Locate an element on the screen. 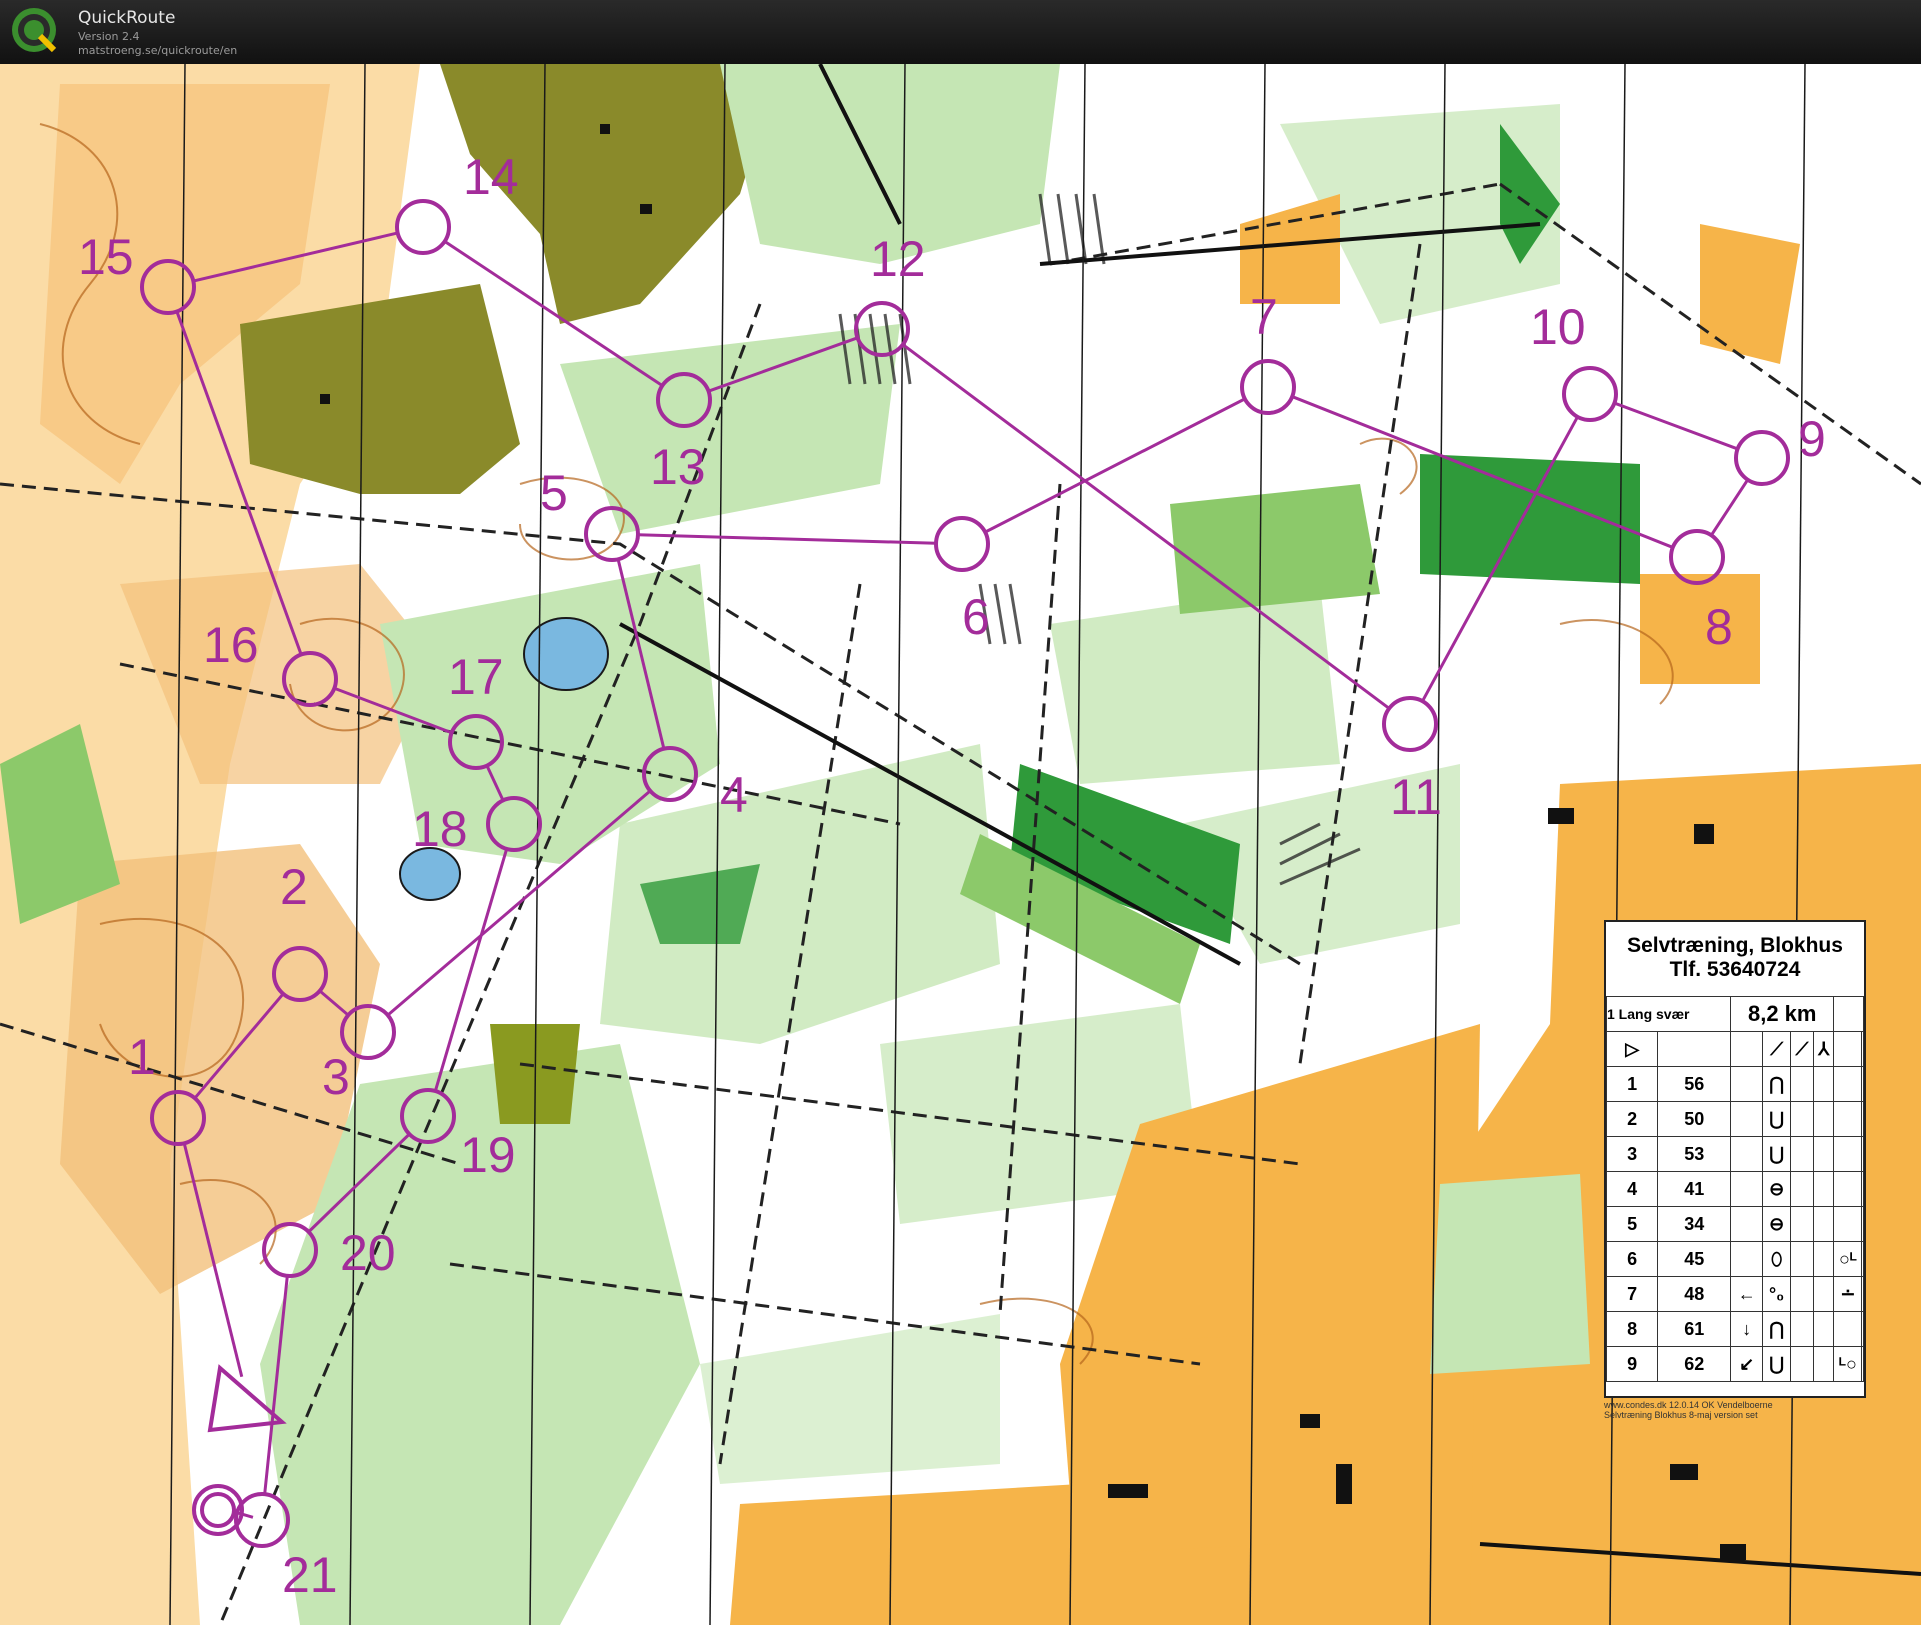  control-number-17: 17 is located at coordinates (476, 677).